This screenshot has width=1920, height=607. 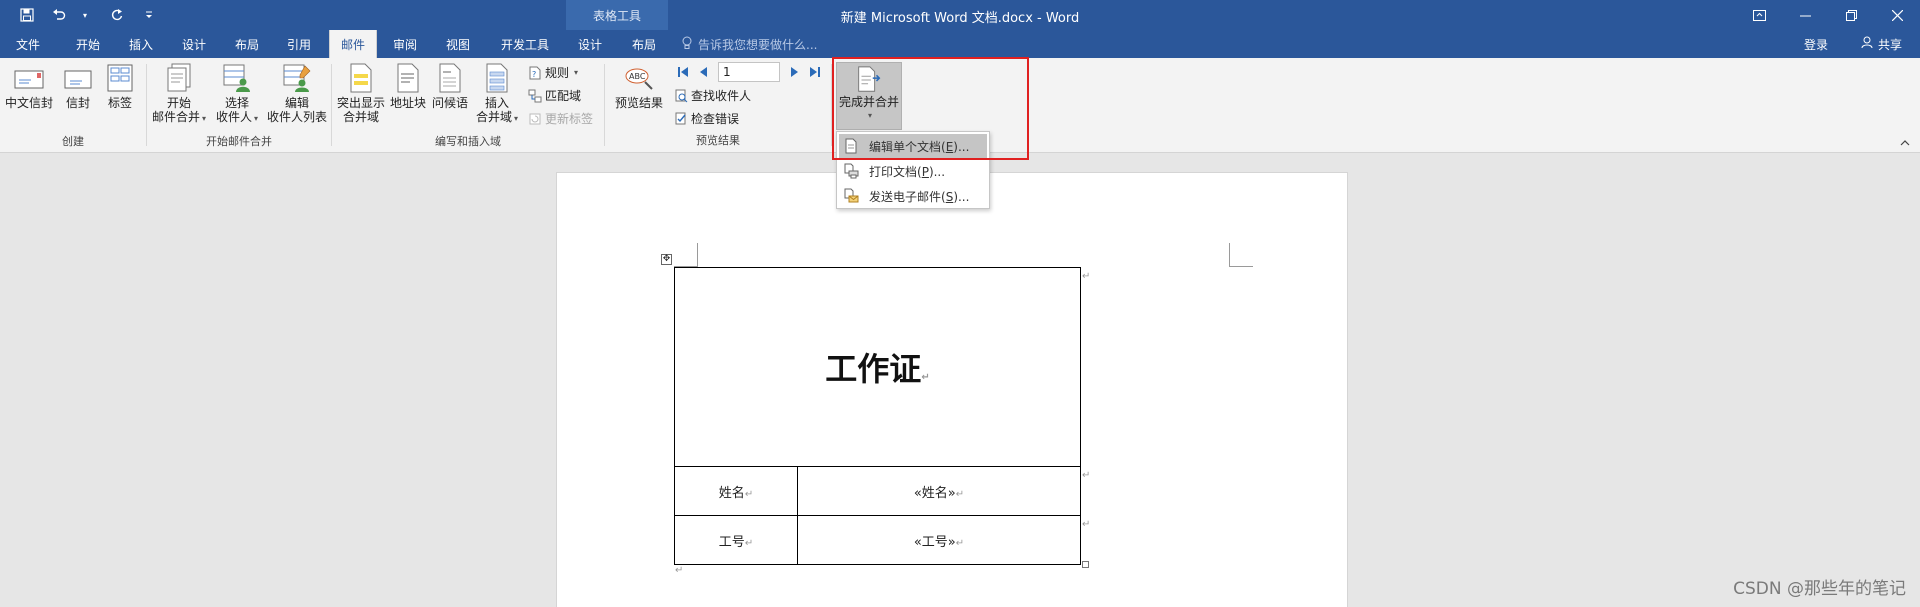 What do you see at coordinates (28, 44) in the screenshot?
I see `tab-file: 文件` at bounding box center [28, 44].